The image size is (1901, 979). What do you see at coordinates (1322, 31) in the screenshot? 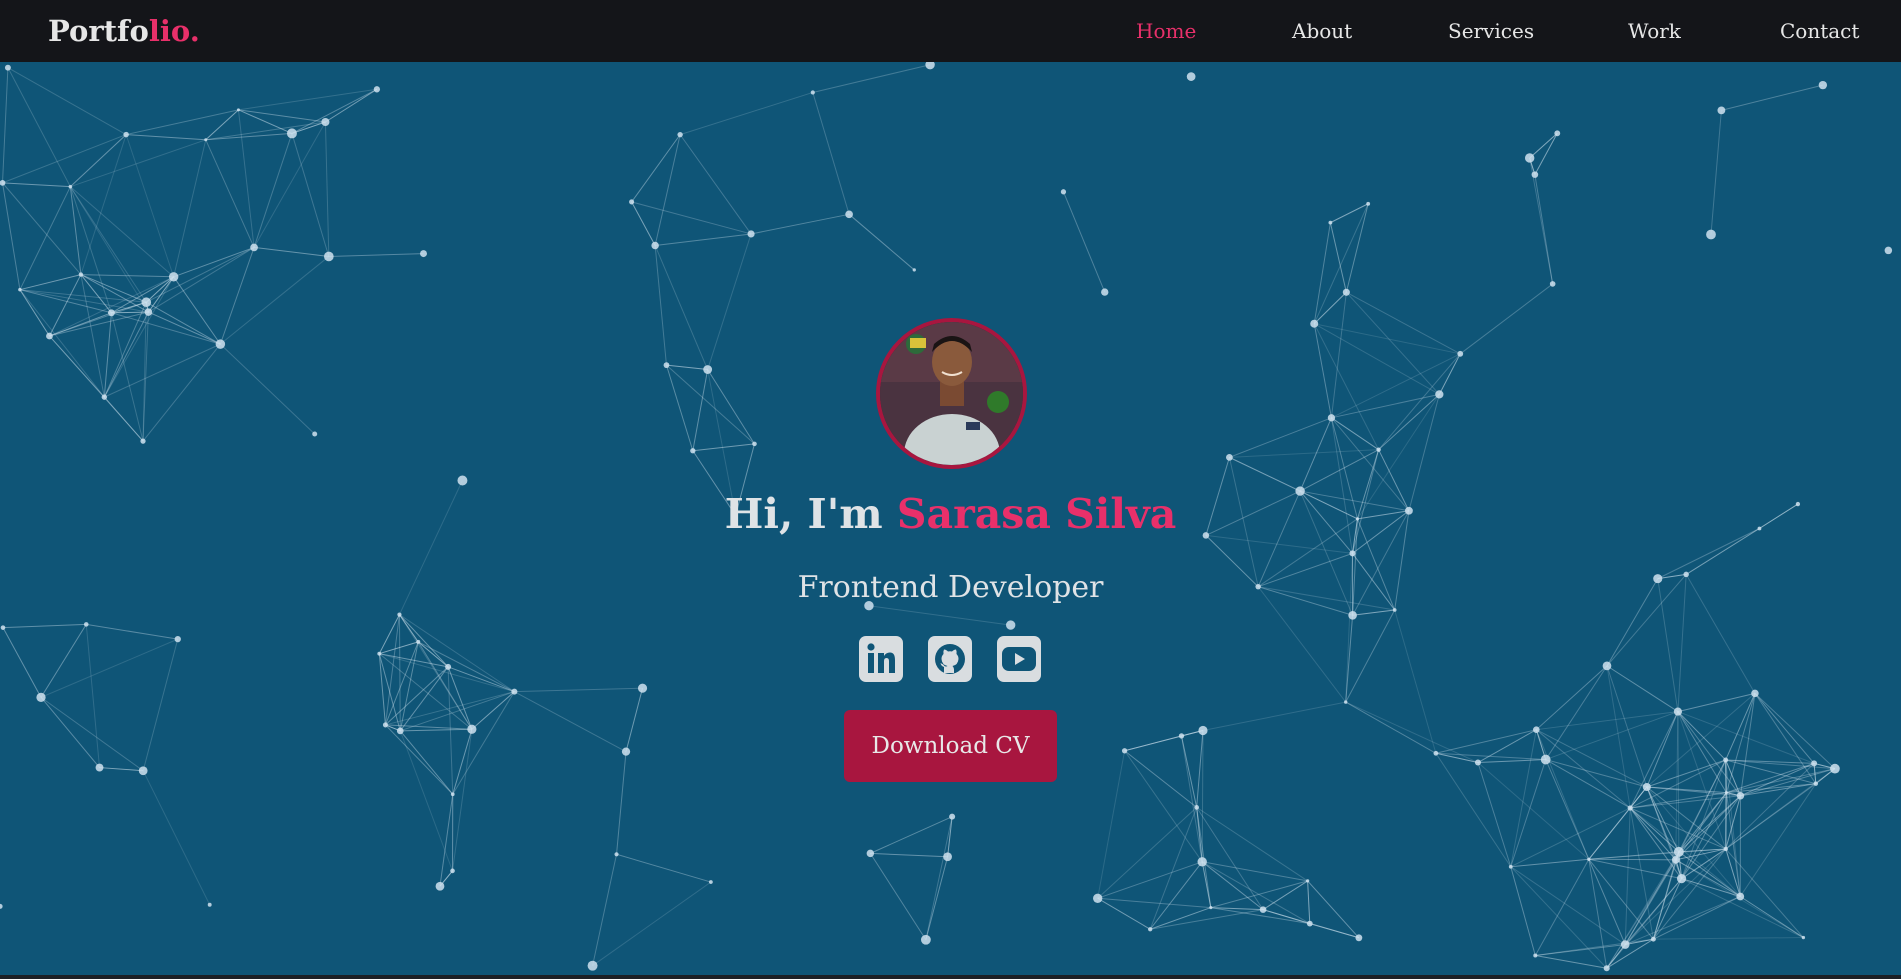
I see `nav-about: About` at bounding box center [1322, 31].